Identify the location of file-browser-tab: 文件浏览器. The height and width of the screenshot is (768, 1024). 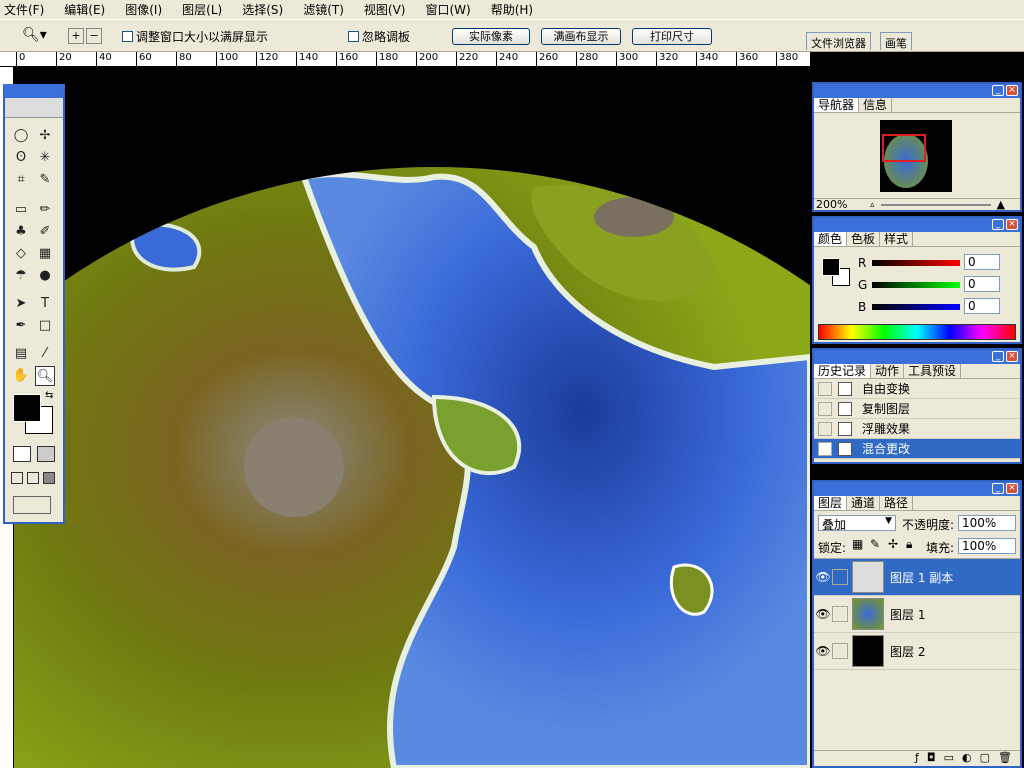
(838, 41).